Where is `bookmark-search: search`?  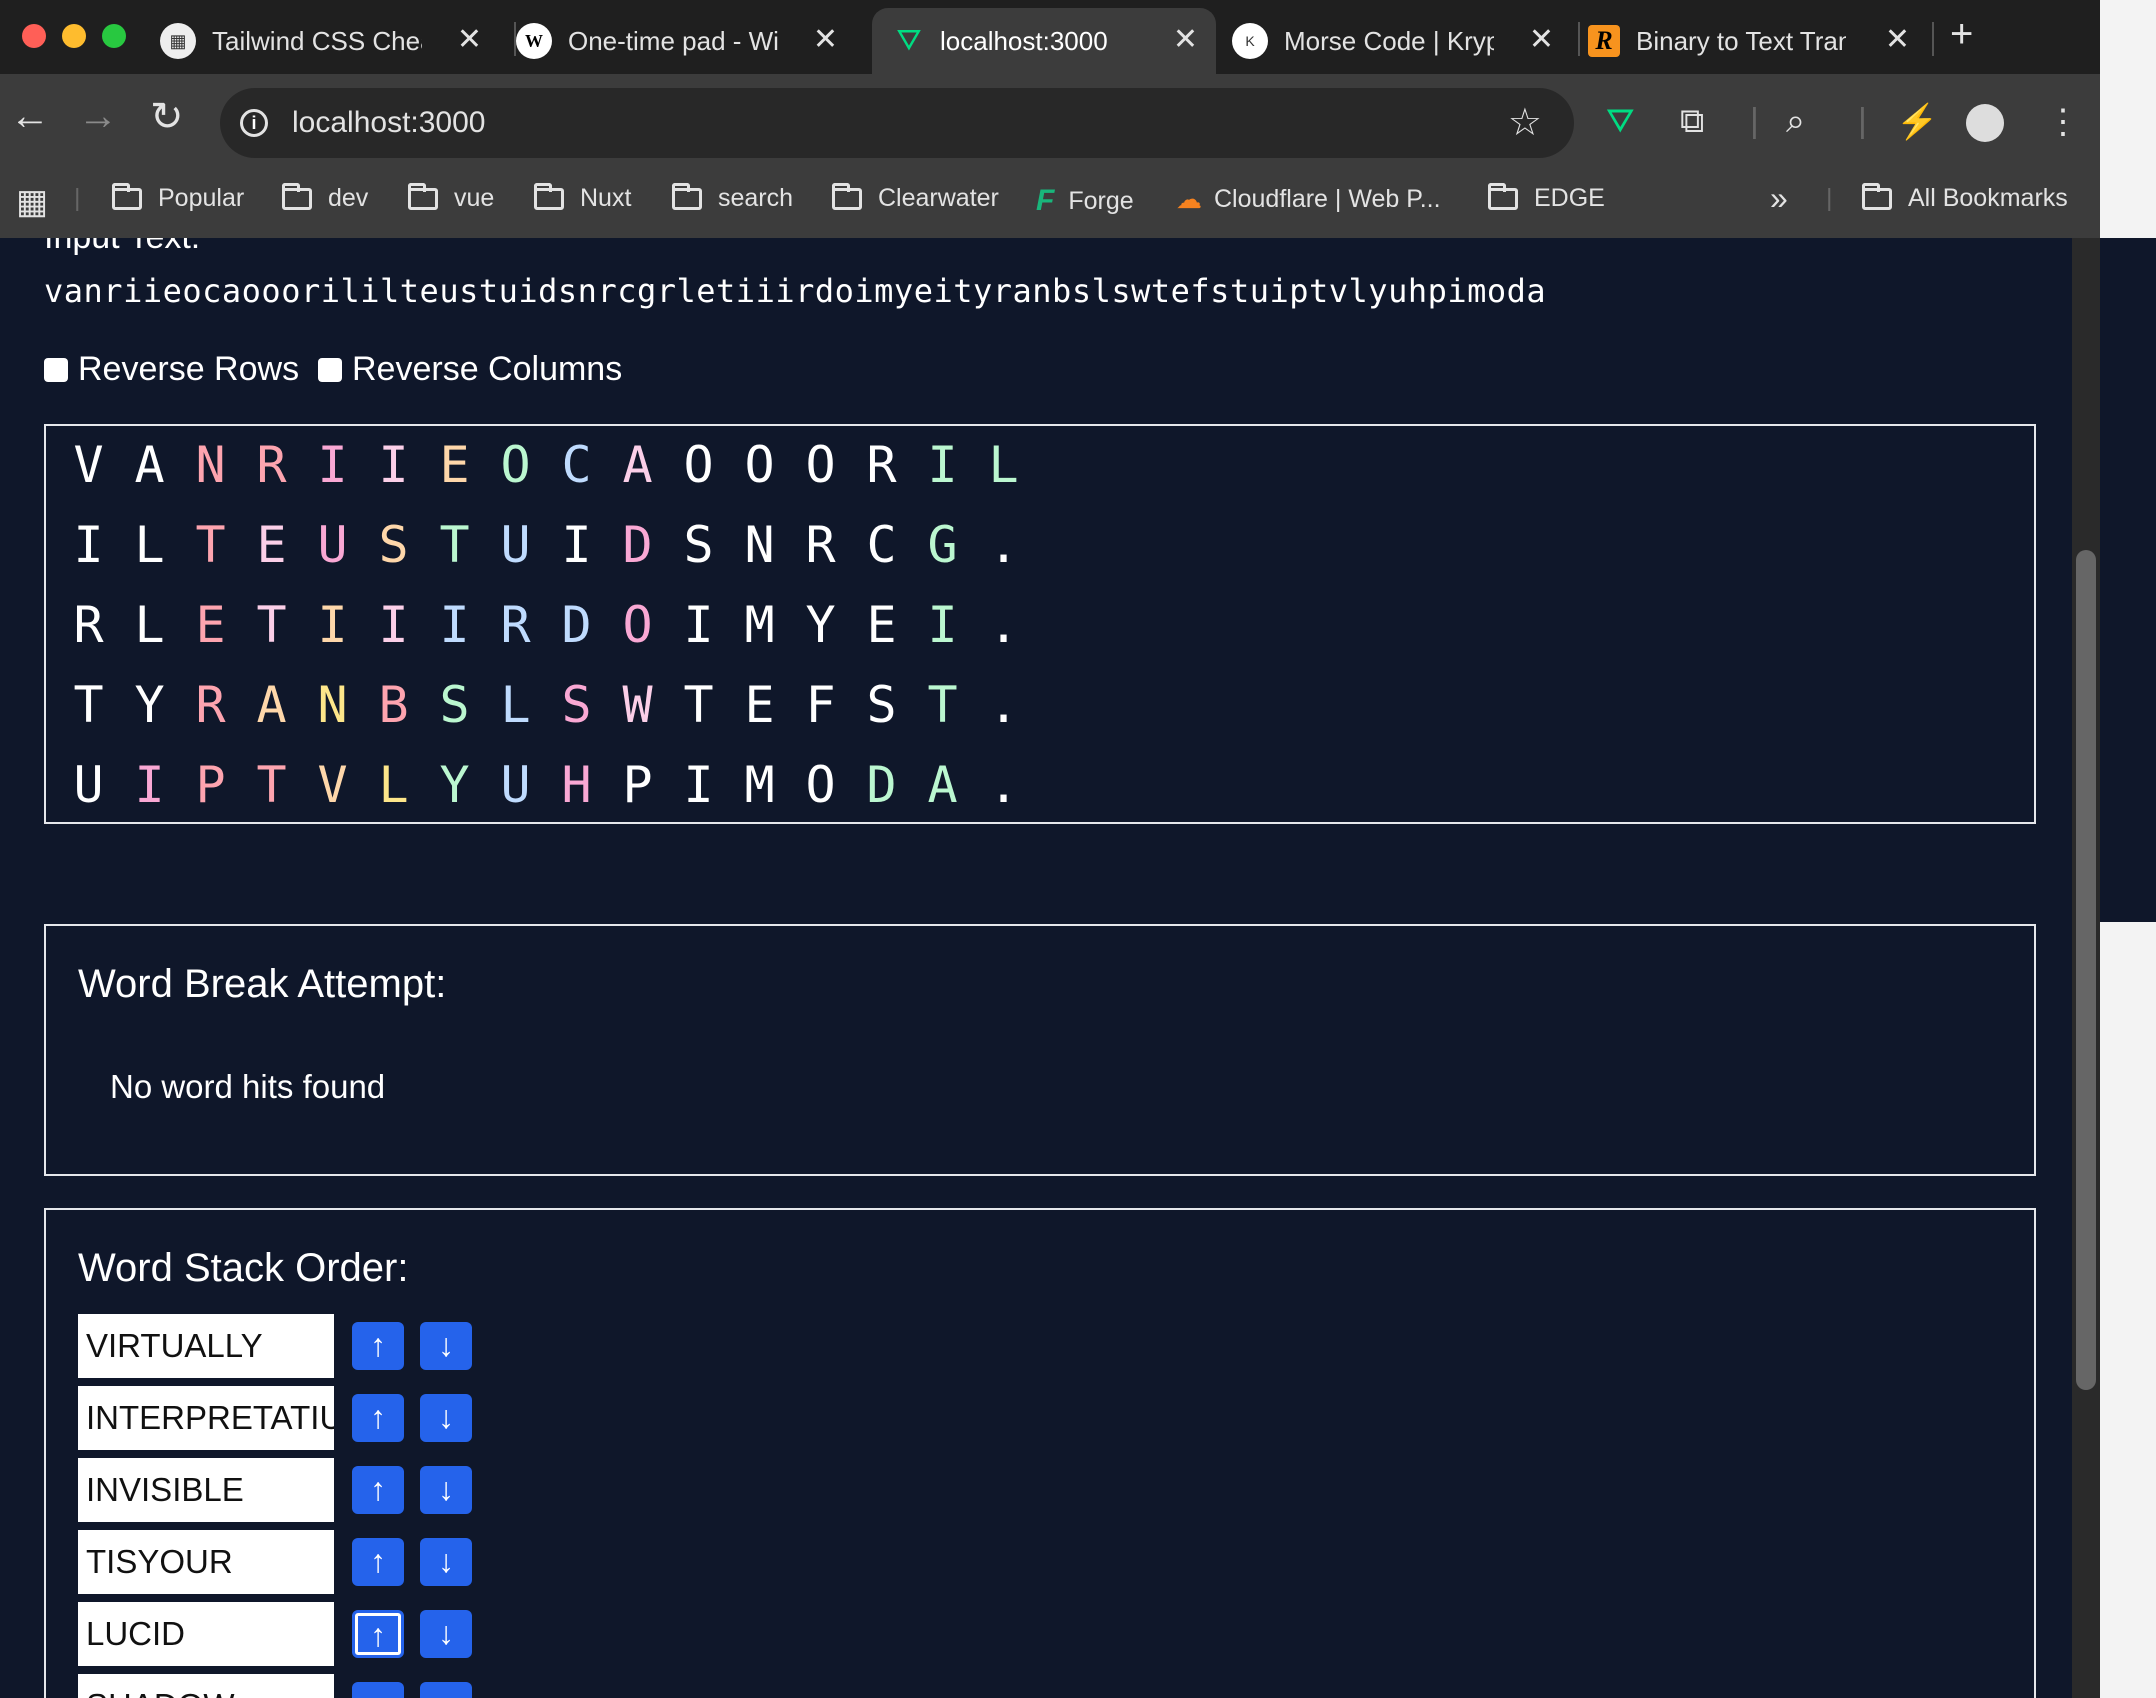
bookmark-search: search is located at coordinates (732, 197).